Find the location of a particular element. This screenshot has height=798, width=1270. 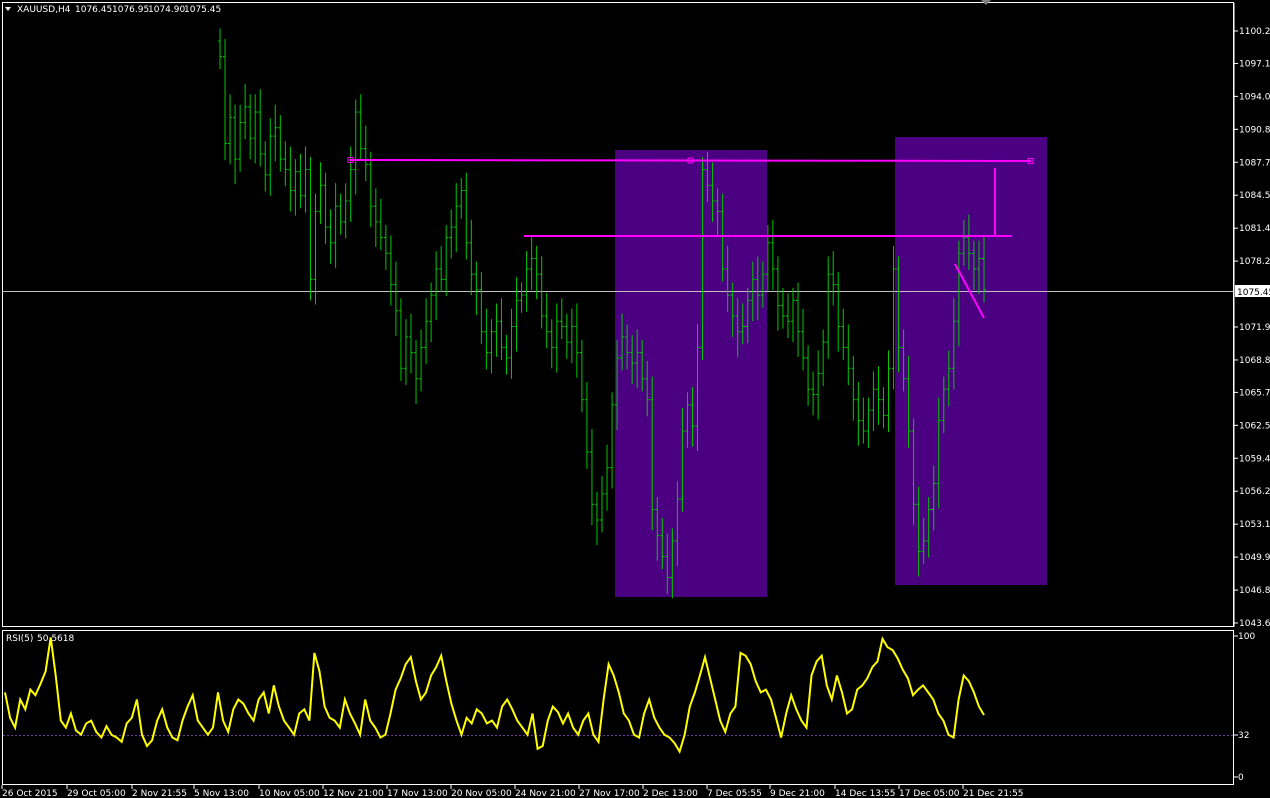

price-tick-label: 1097.15 is located at coordinates (1254, 64).